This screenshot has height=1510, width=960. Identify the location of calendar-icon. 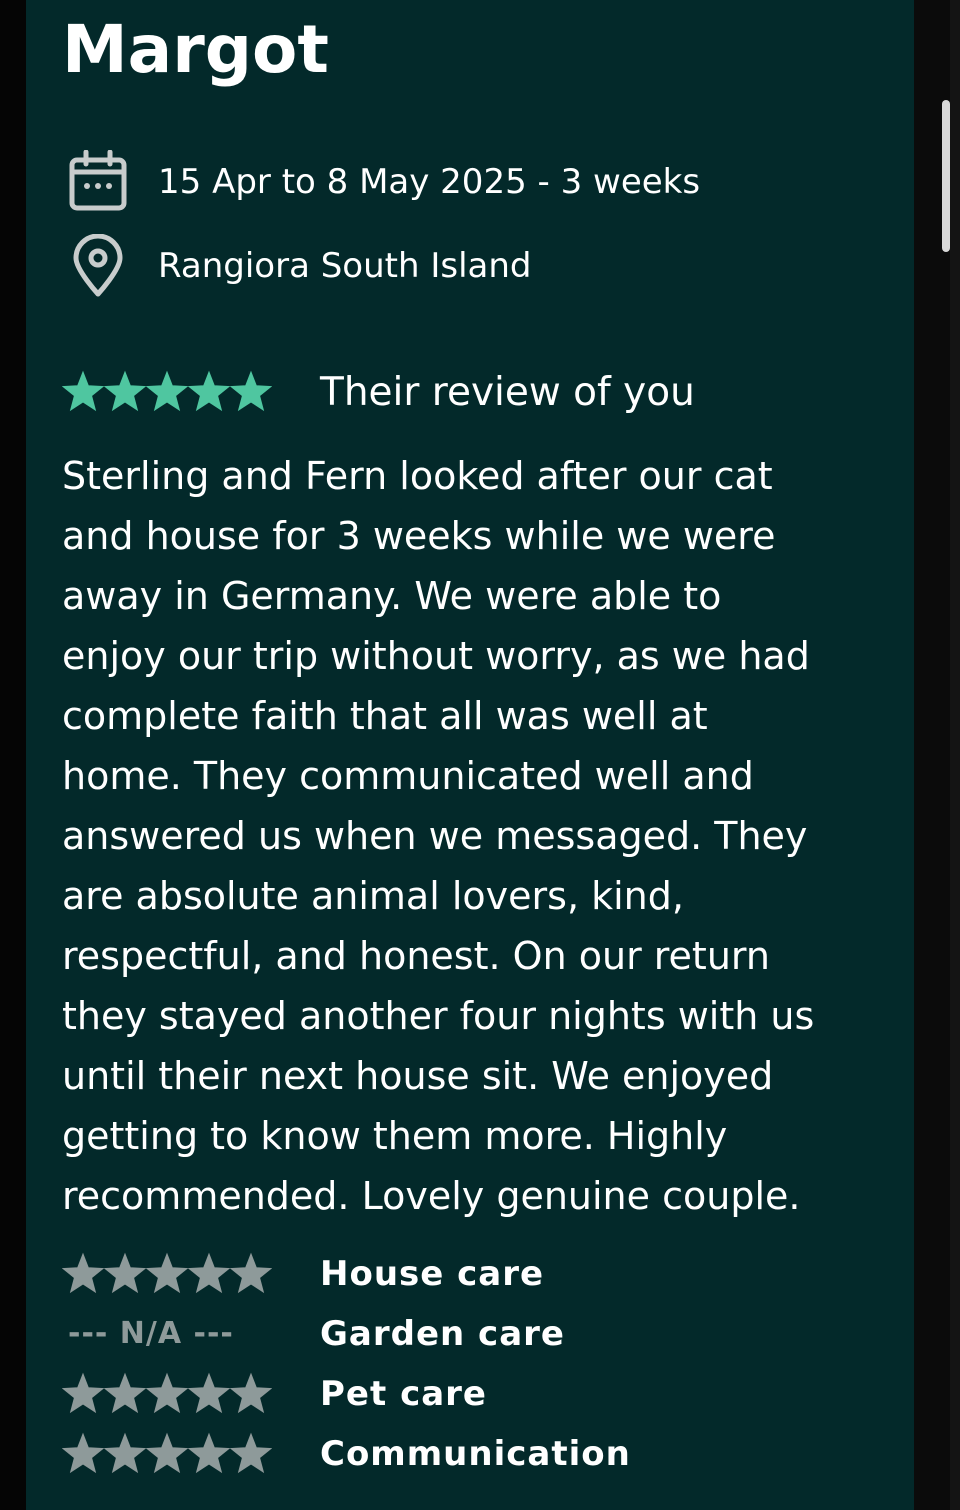
(98, 181).